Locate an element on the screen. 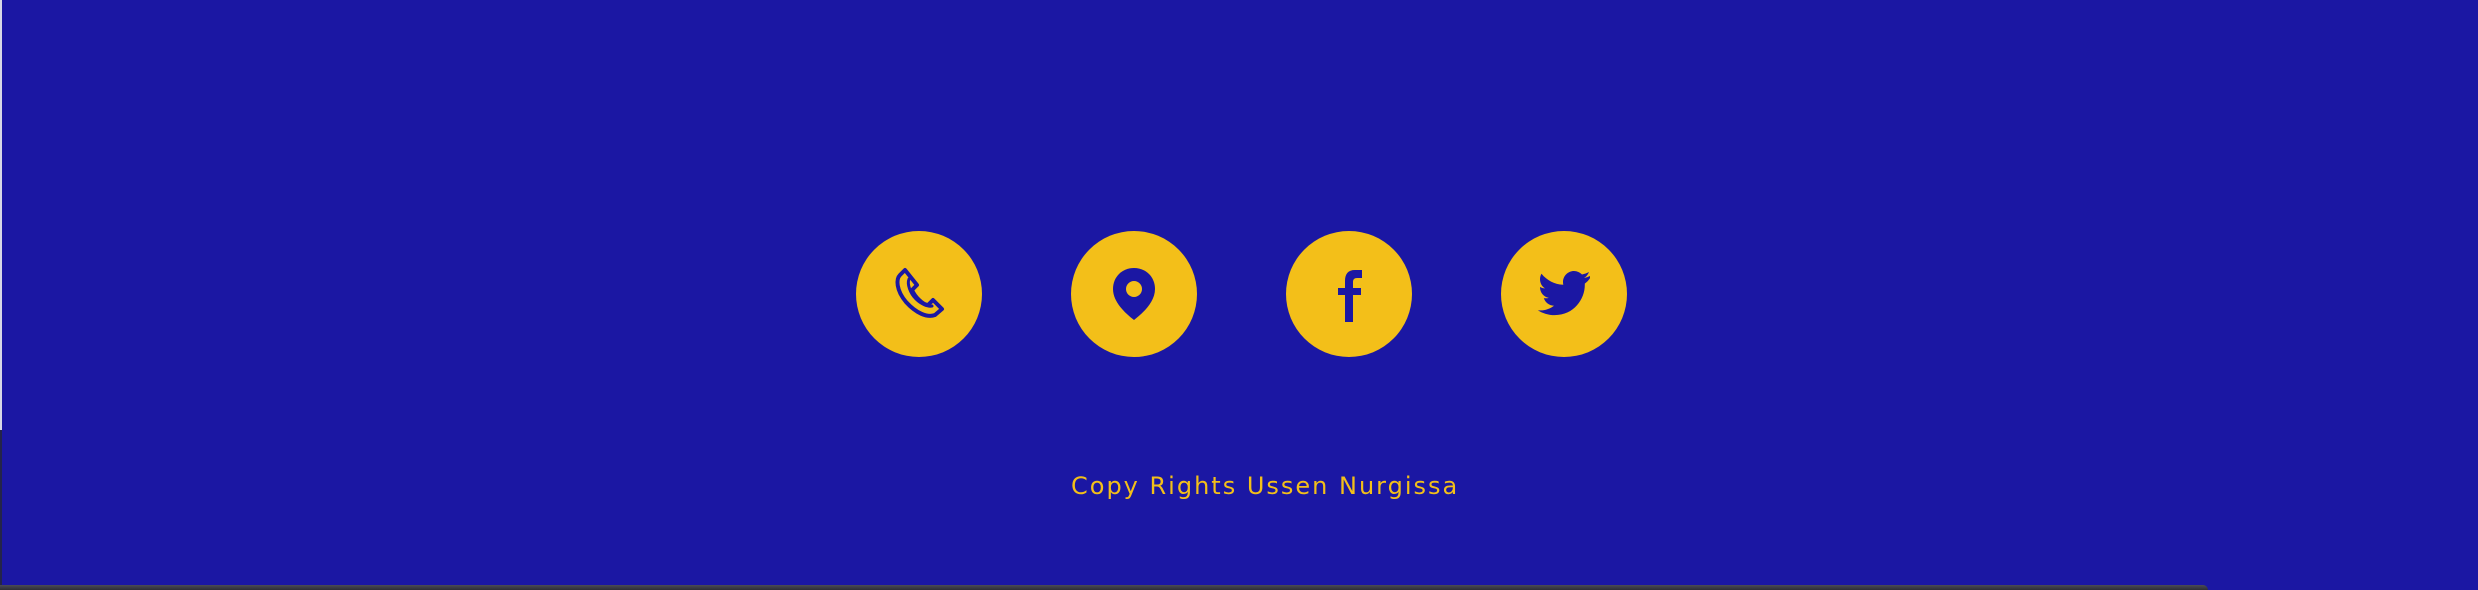  facebook-button is located at coordinates (1349, 294).